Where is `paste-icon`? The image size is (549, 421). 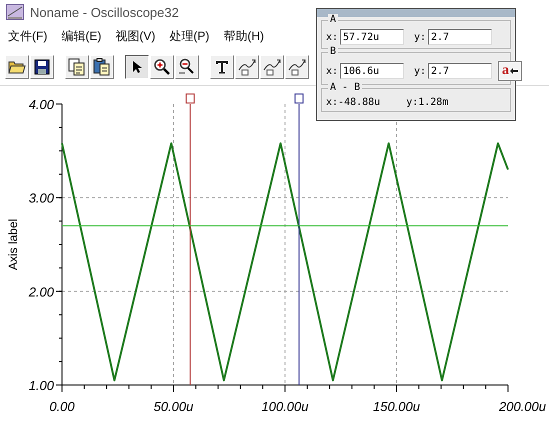 paste-icon is located at coordinates (102, 67).